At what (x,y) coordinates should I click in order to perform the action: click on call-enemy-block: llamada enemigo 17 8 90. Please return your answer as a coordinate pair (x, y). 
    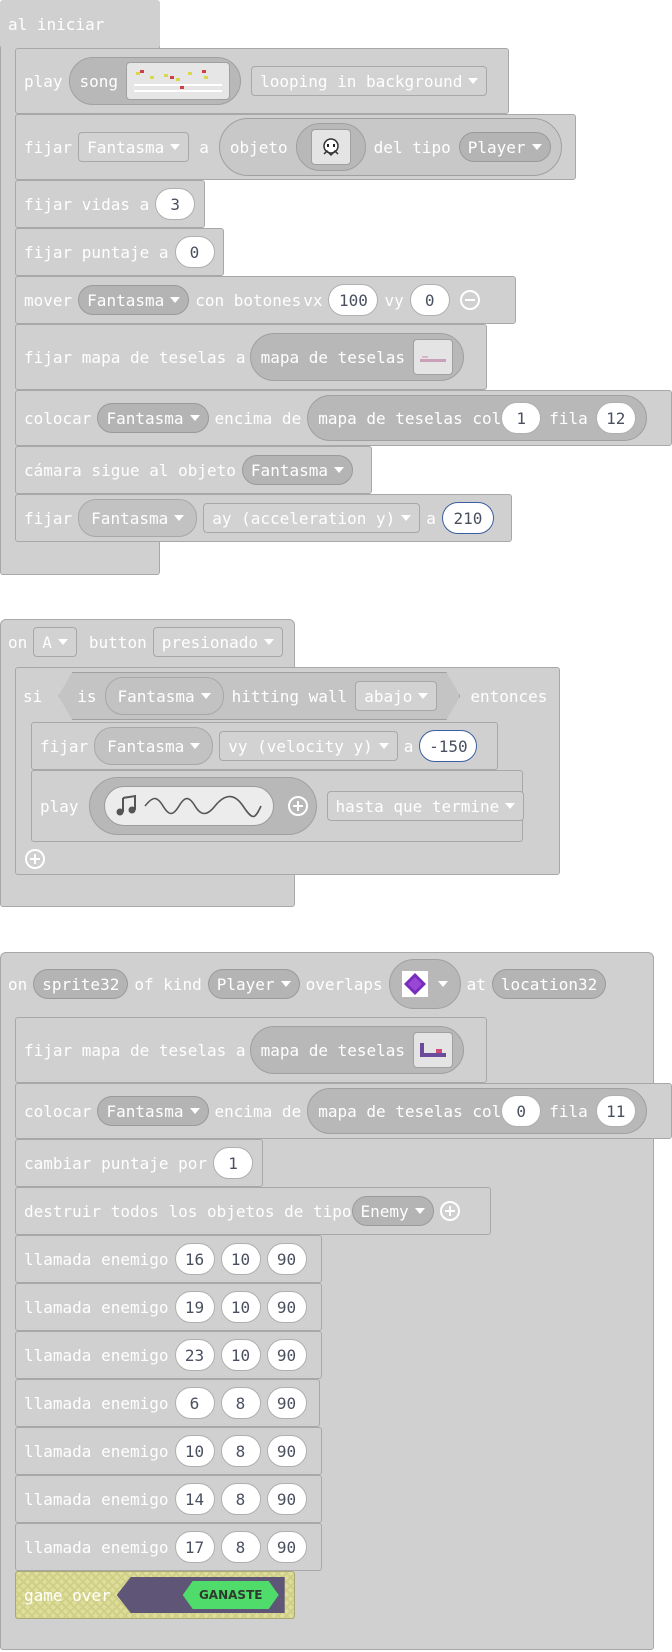
    Looking at the image, I should click on (168, 1547).